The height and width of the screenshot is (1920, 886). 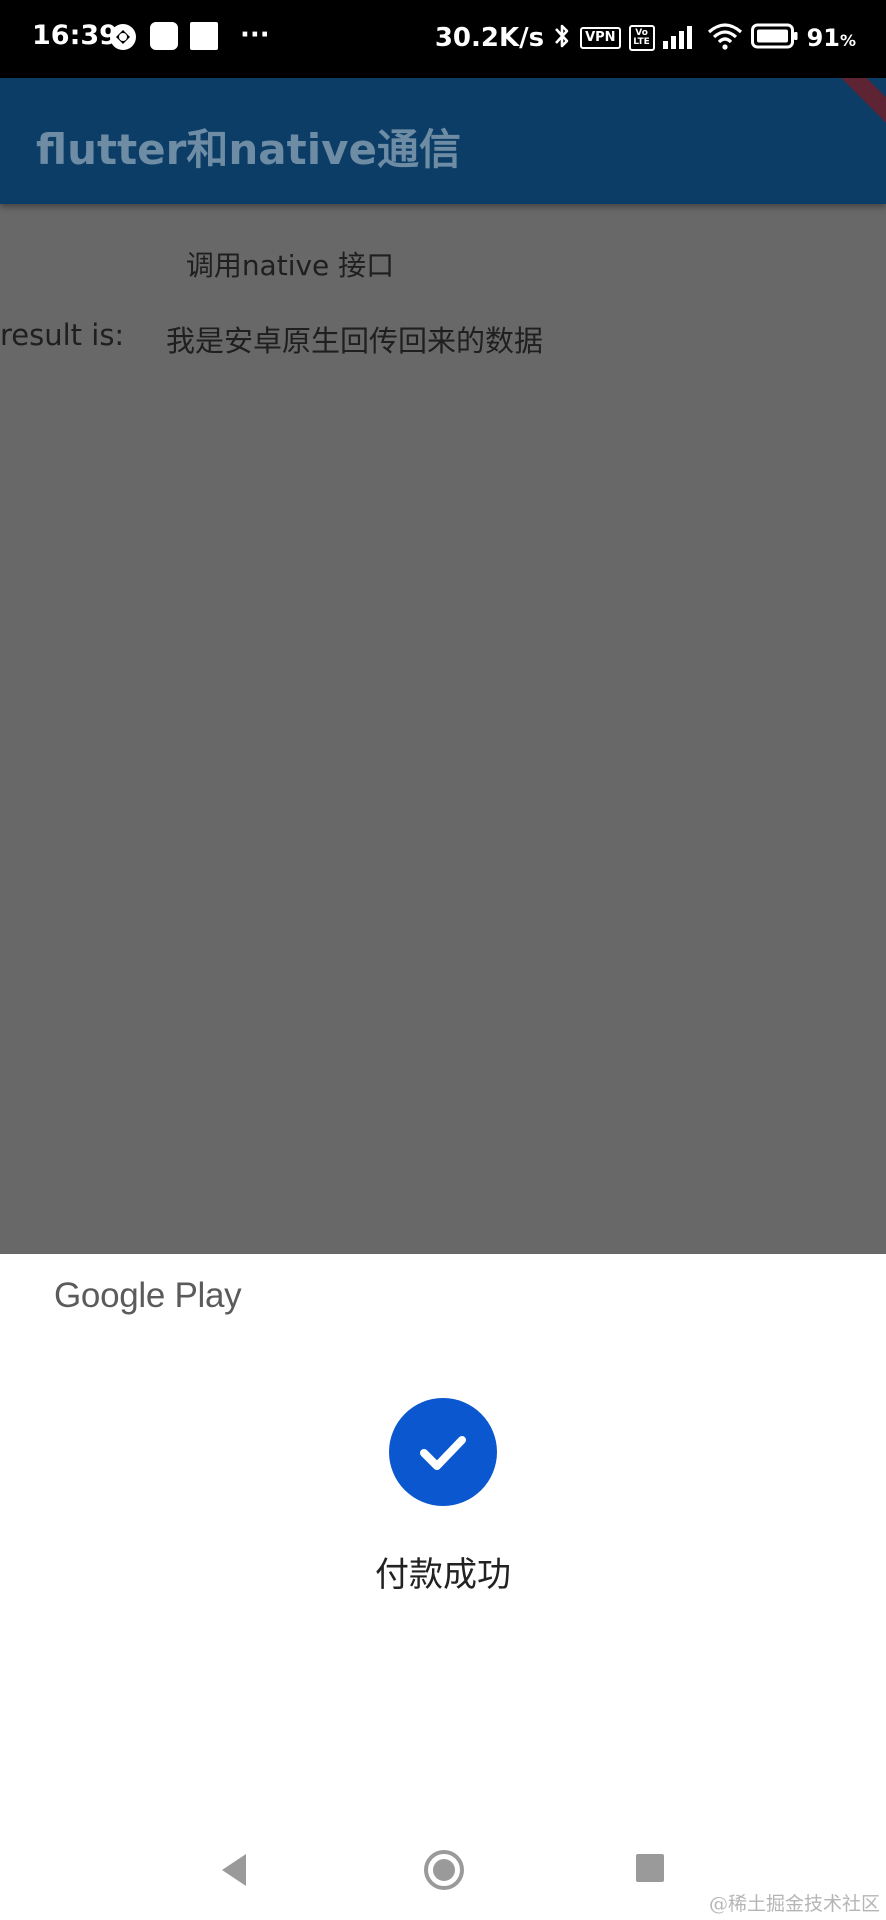 I want to click on result-label: result is:, so click(x=62, y=335).